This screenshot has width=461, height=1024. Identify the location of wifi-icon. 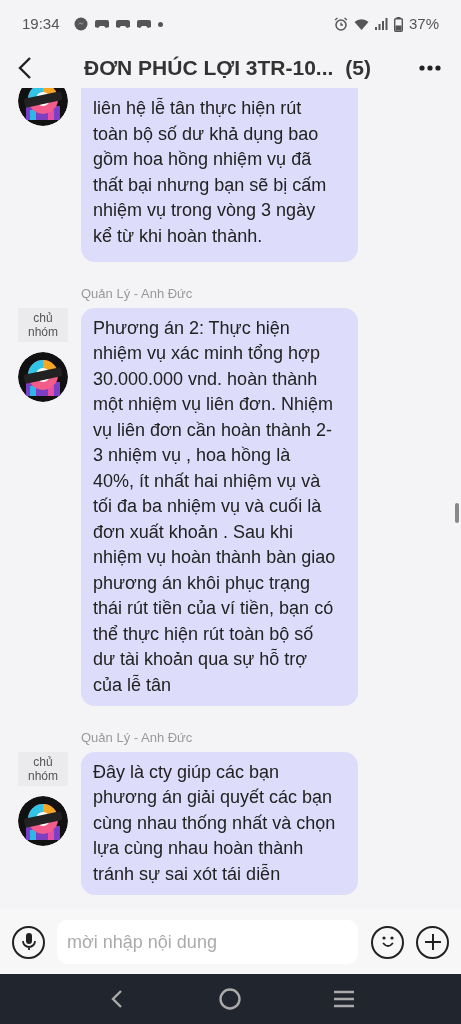
(361, 24).